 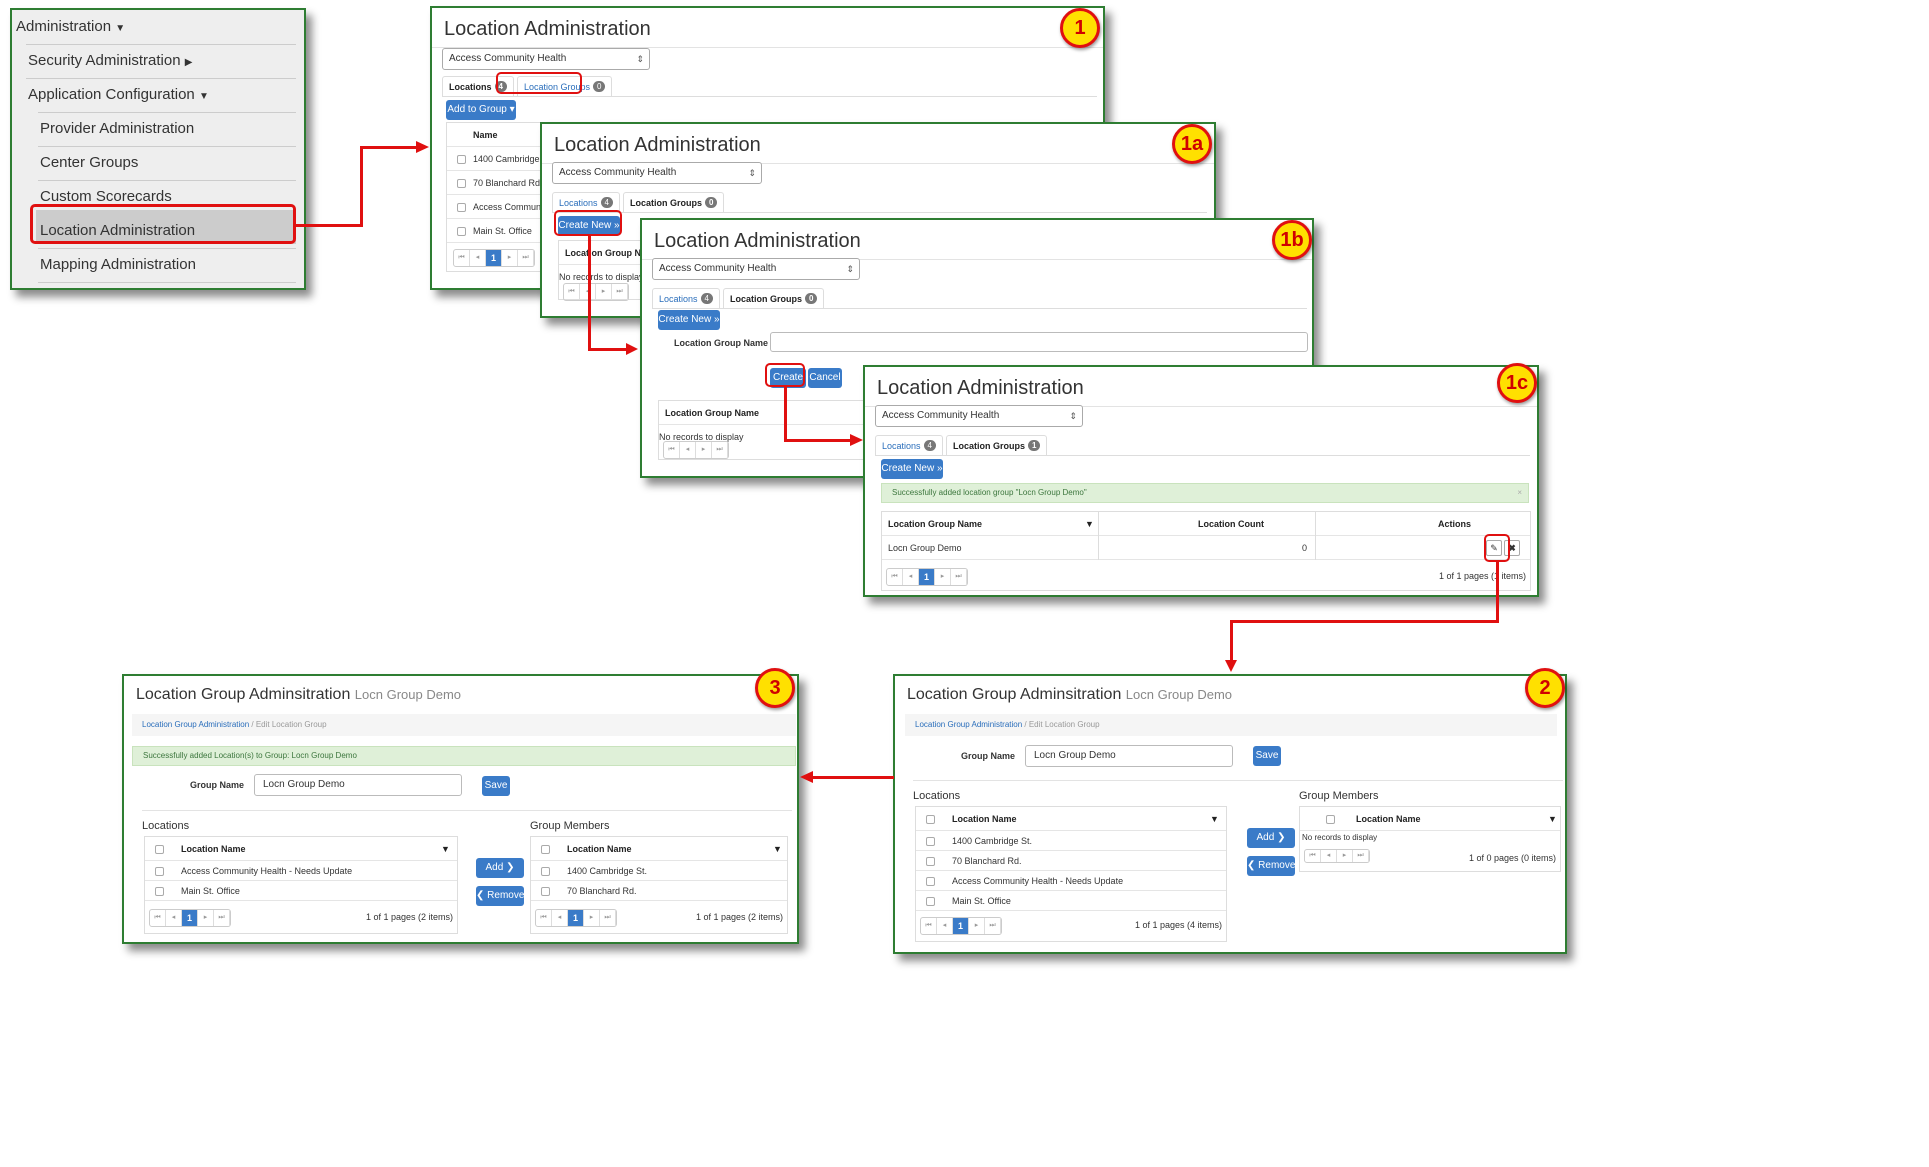 What do you see at coordinates (1080, 28) in the screenshot?
I see `step-badge-1: 1` at bounding box center [1080, 28].